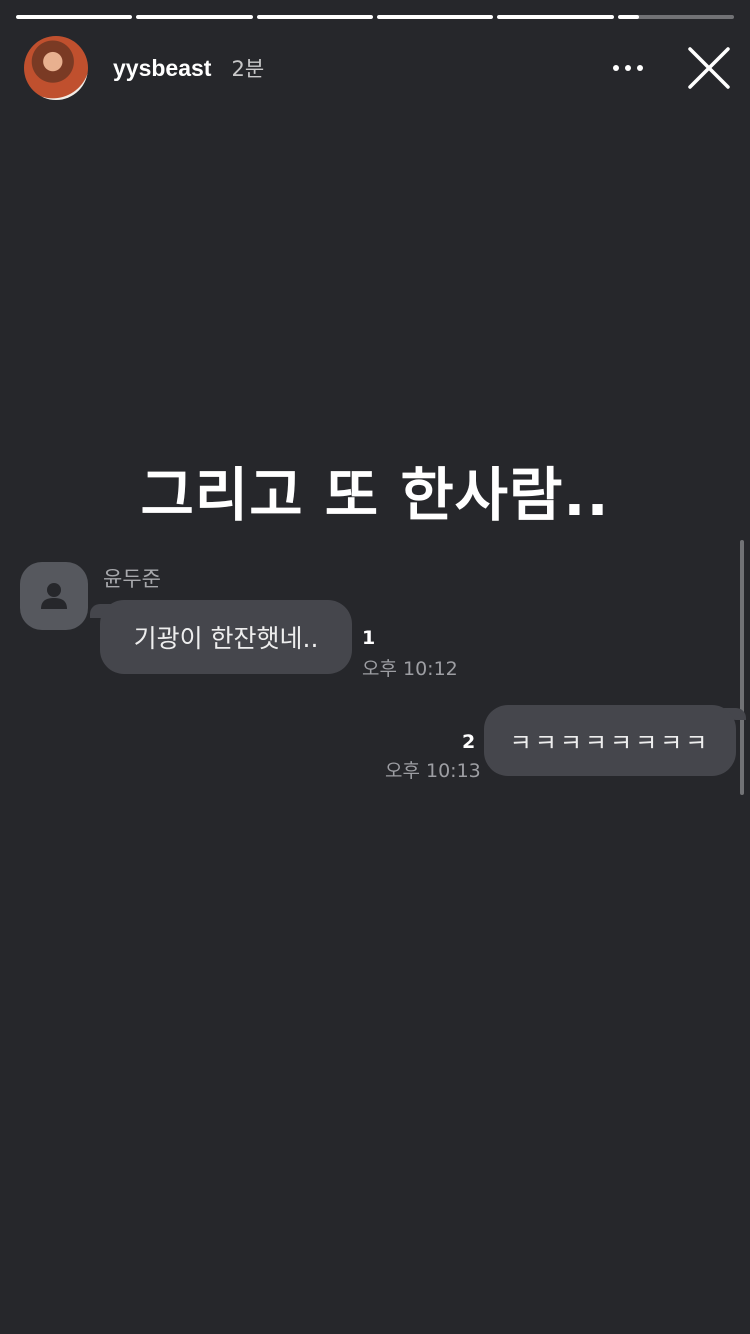 The height and width of the screenshot is (1334, 750). What do you see at coordinates (675, 17) in the screenshot?
I see `progress-segment-current` at bounding box center [675, 17].